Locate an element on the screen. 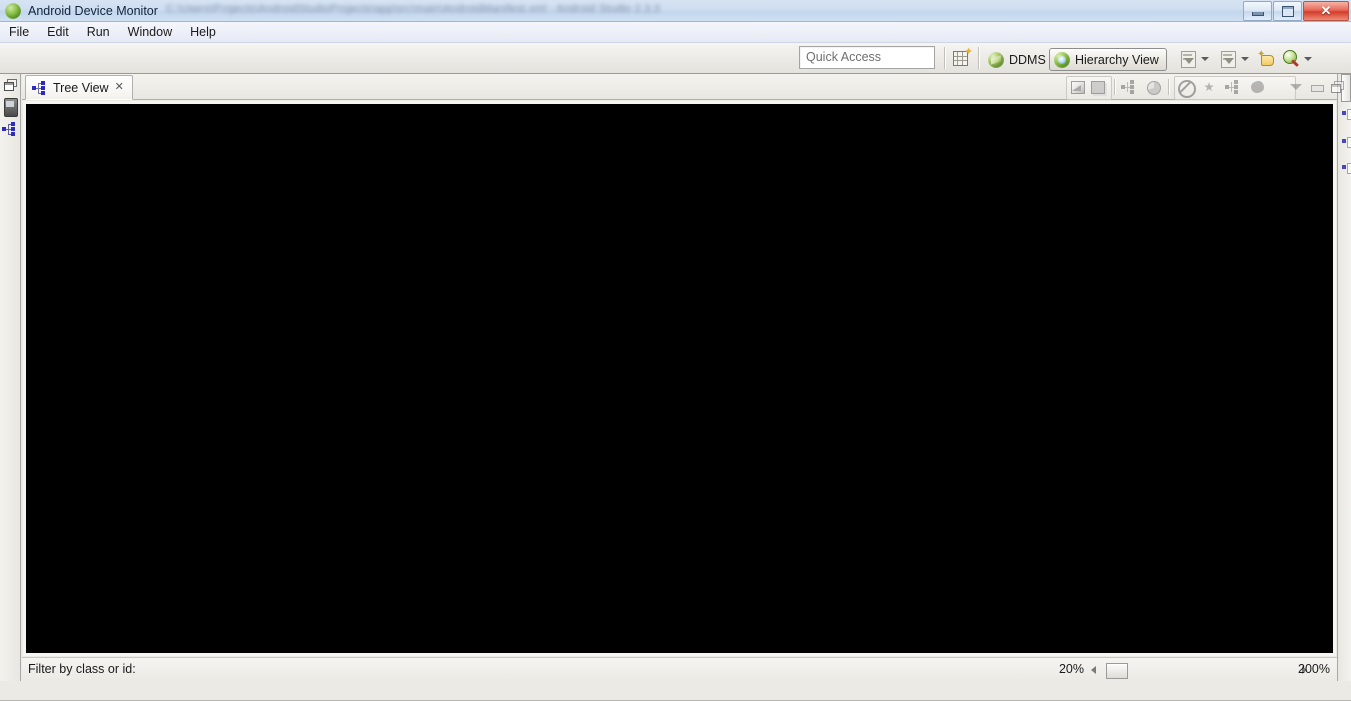 This screenshot has width=1351, height=701. menu-run: Run is located at coordinates (98, 32).